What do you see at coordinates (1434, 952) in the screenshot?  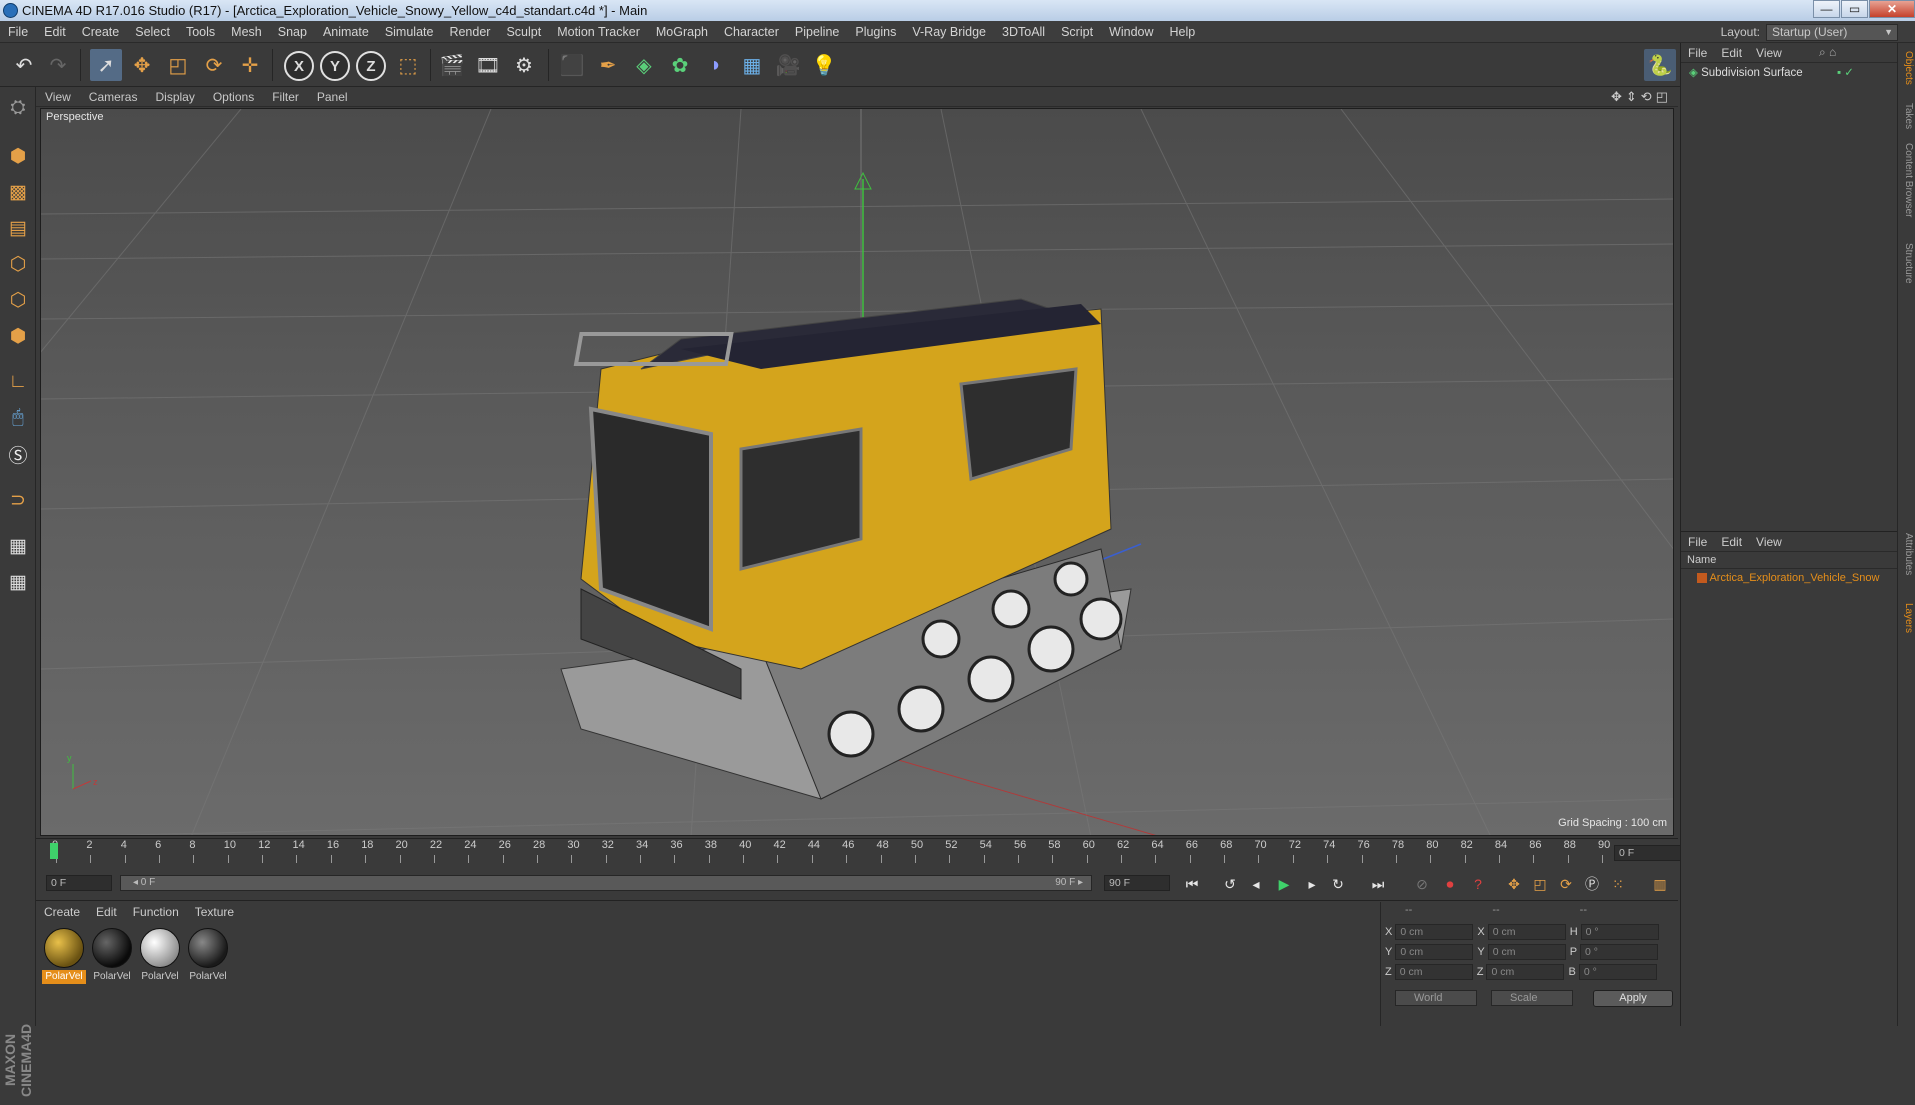 I see `position-y-field: 0 cm` at bounding box center [1434, 952].